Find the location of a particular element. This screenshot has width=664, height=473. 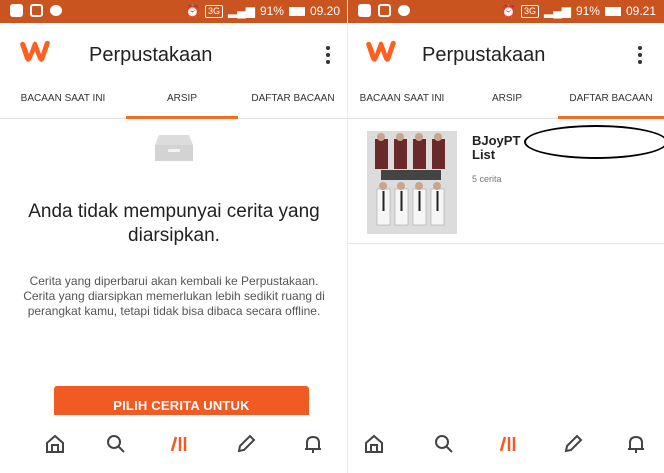

status-bar: ⏰ 3G ▂▄▆ 91% 09.20 is located at coordinates (174, 11).